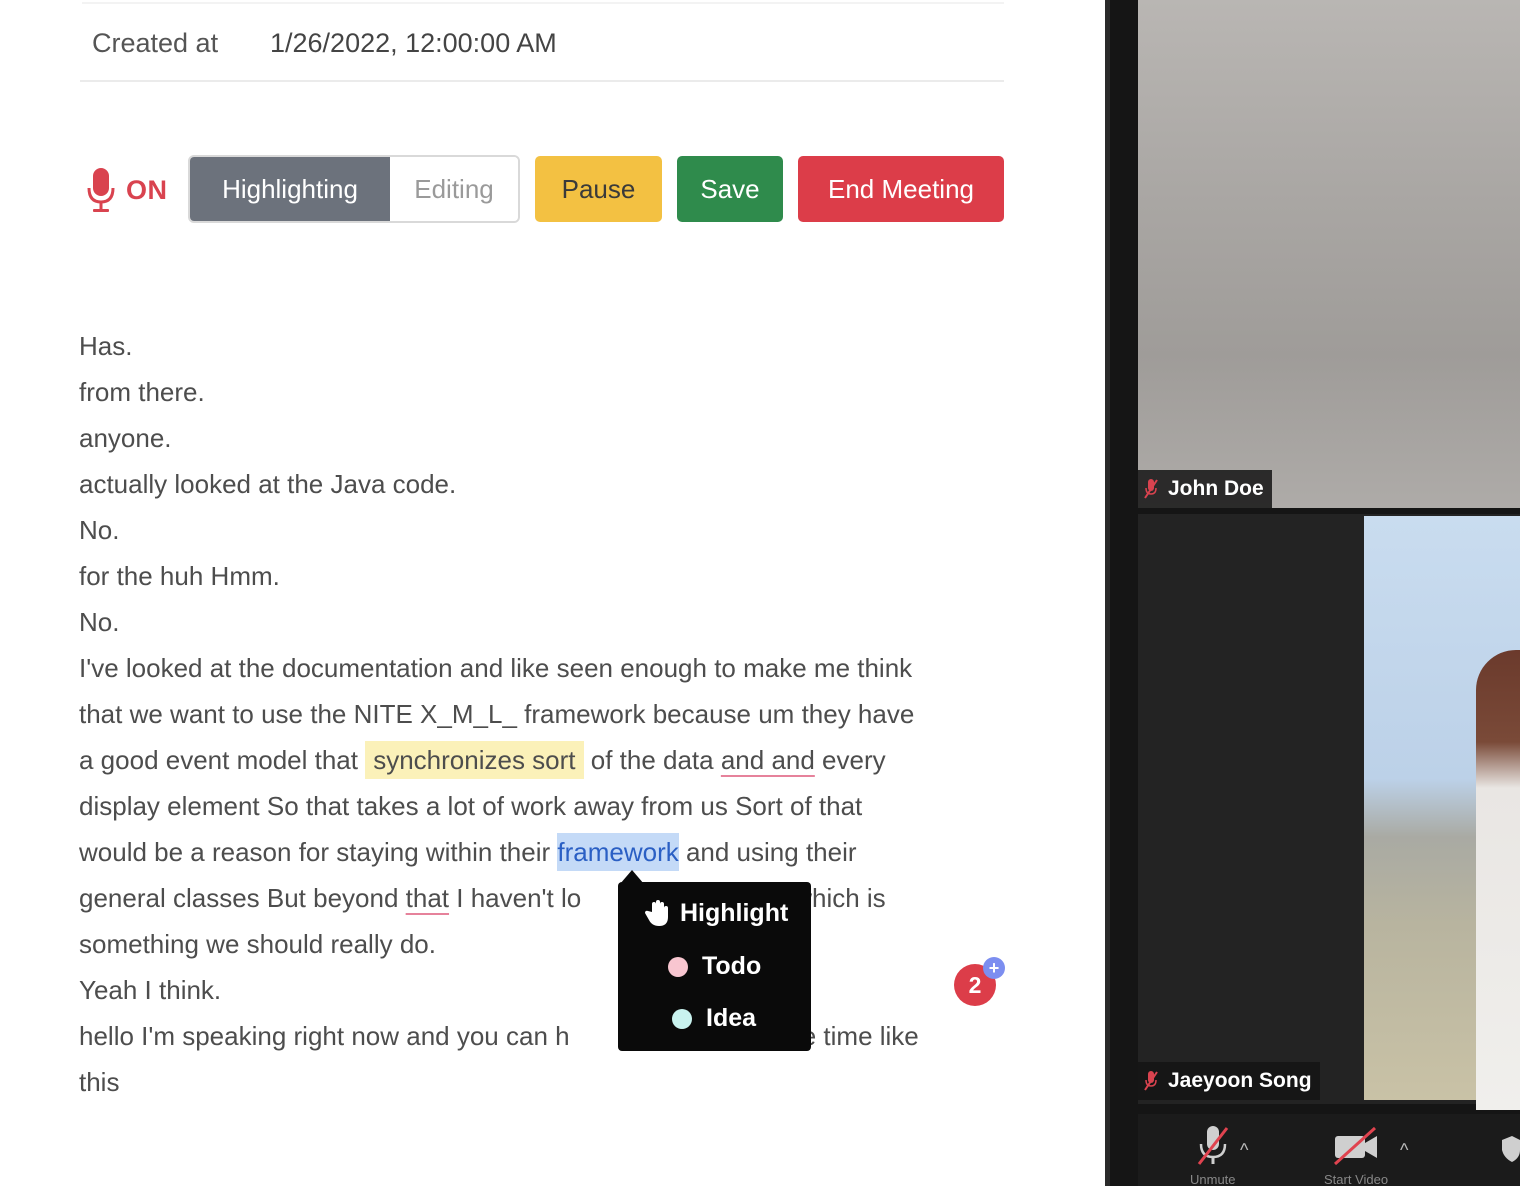 The image size is (1520, 1186). What do you see at coordinates (268, 484) in the screenshot?
I see `transcript-line: actually looked at the Java code.` at bounding box center [268, 484].